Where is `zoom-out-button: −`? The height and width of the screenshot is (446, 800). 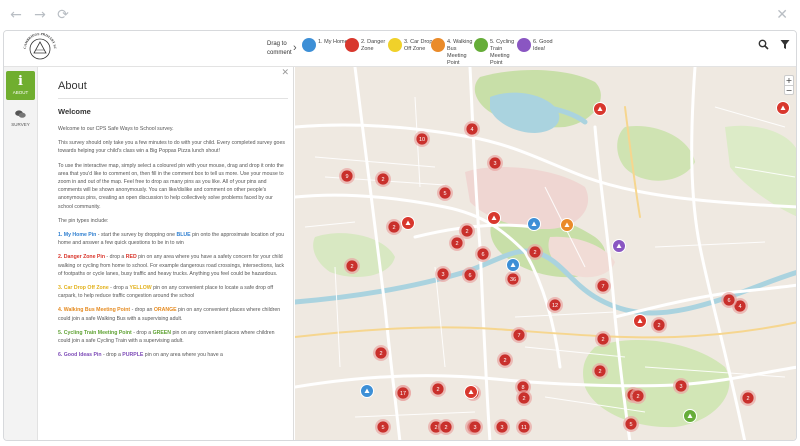
zoom-out-button: − is located at coordinates (789, 90).